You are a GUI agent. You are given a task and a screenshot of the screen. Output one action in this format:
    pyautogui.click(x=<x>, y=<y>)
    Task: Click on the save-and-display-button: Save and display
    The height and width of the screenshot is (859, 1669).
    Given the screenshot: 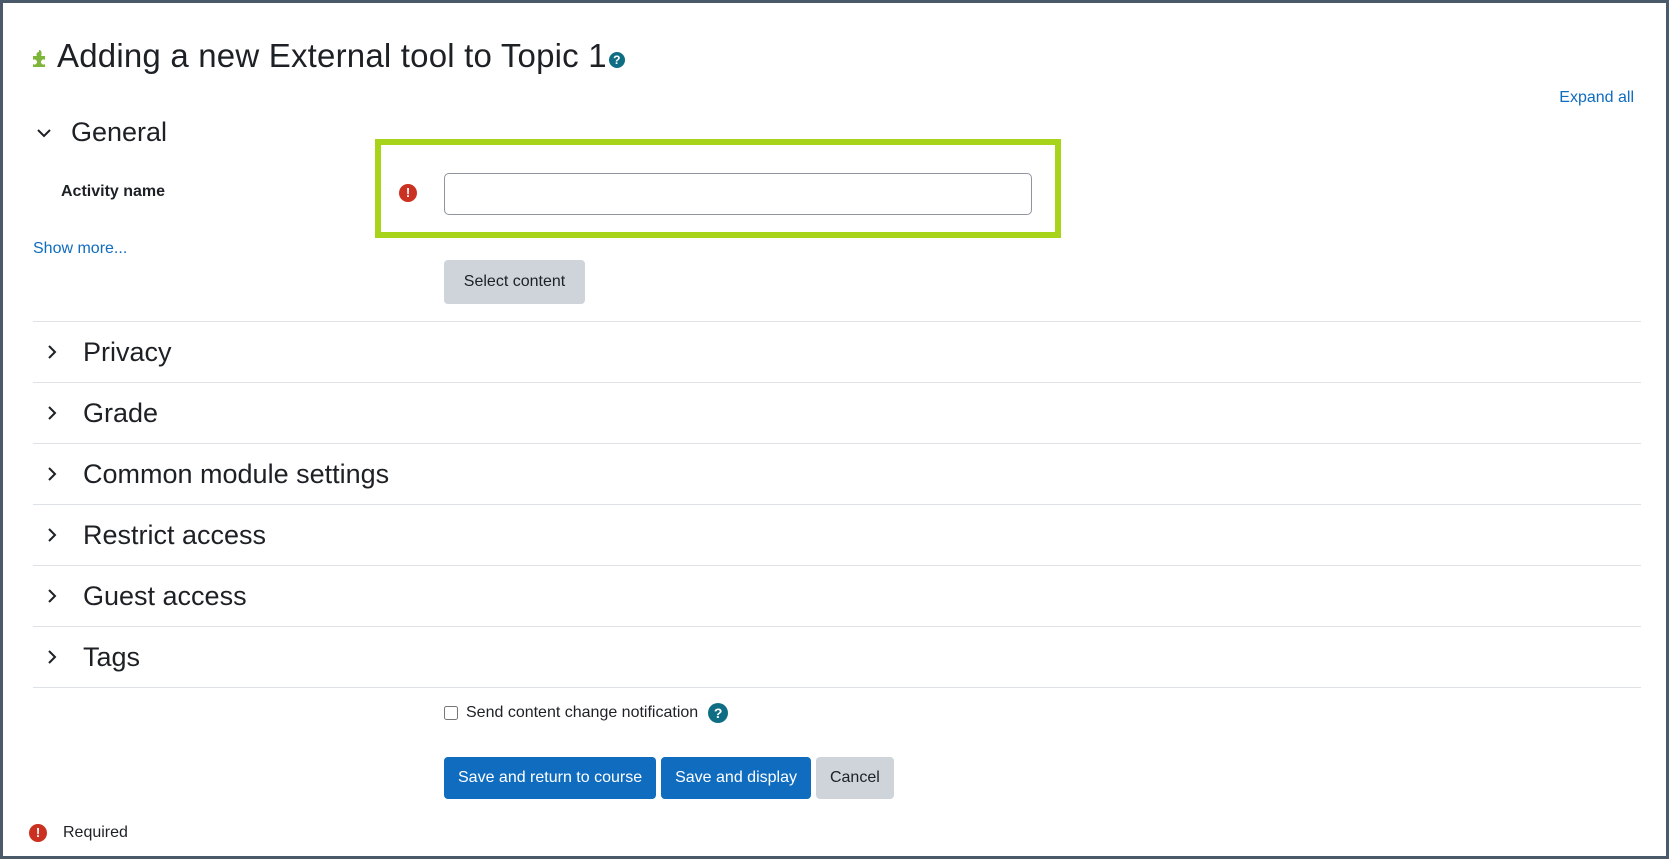 What is the action you would take?
    pyautogui.click(x=736, y=778)
    